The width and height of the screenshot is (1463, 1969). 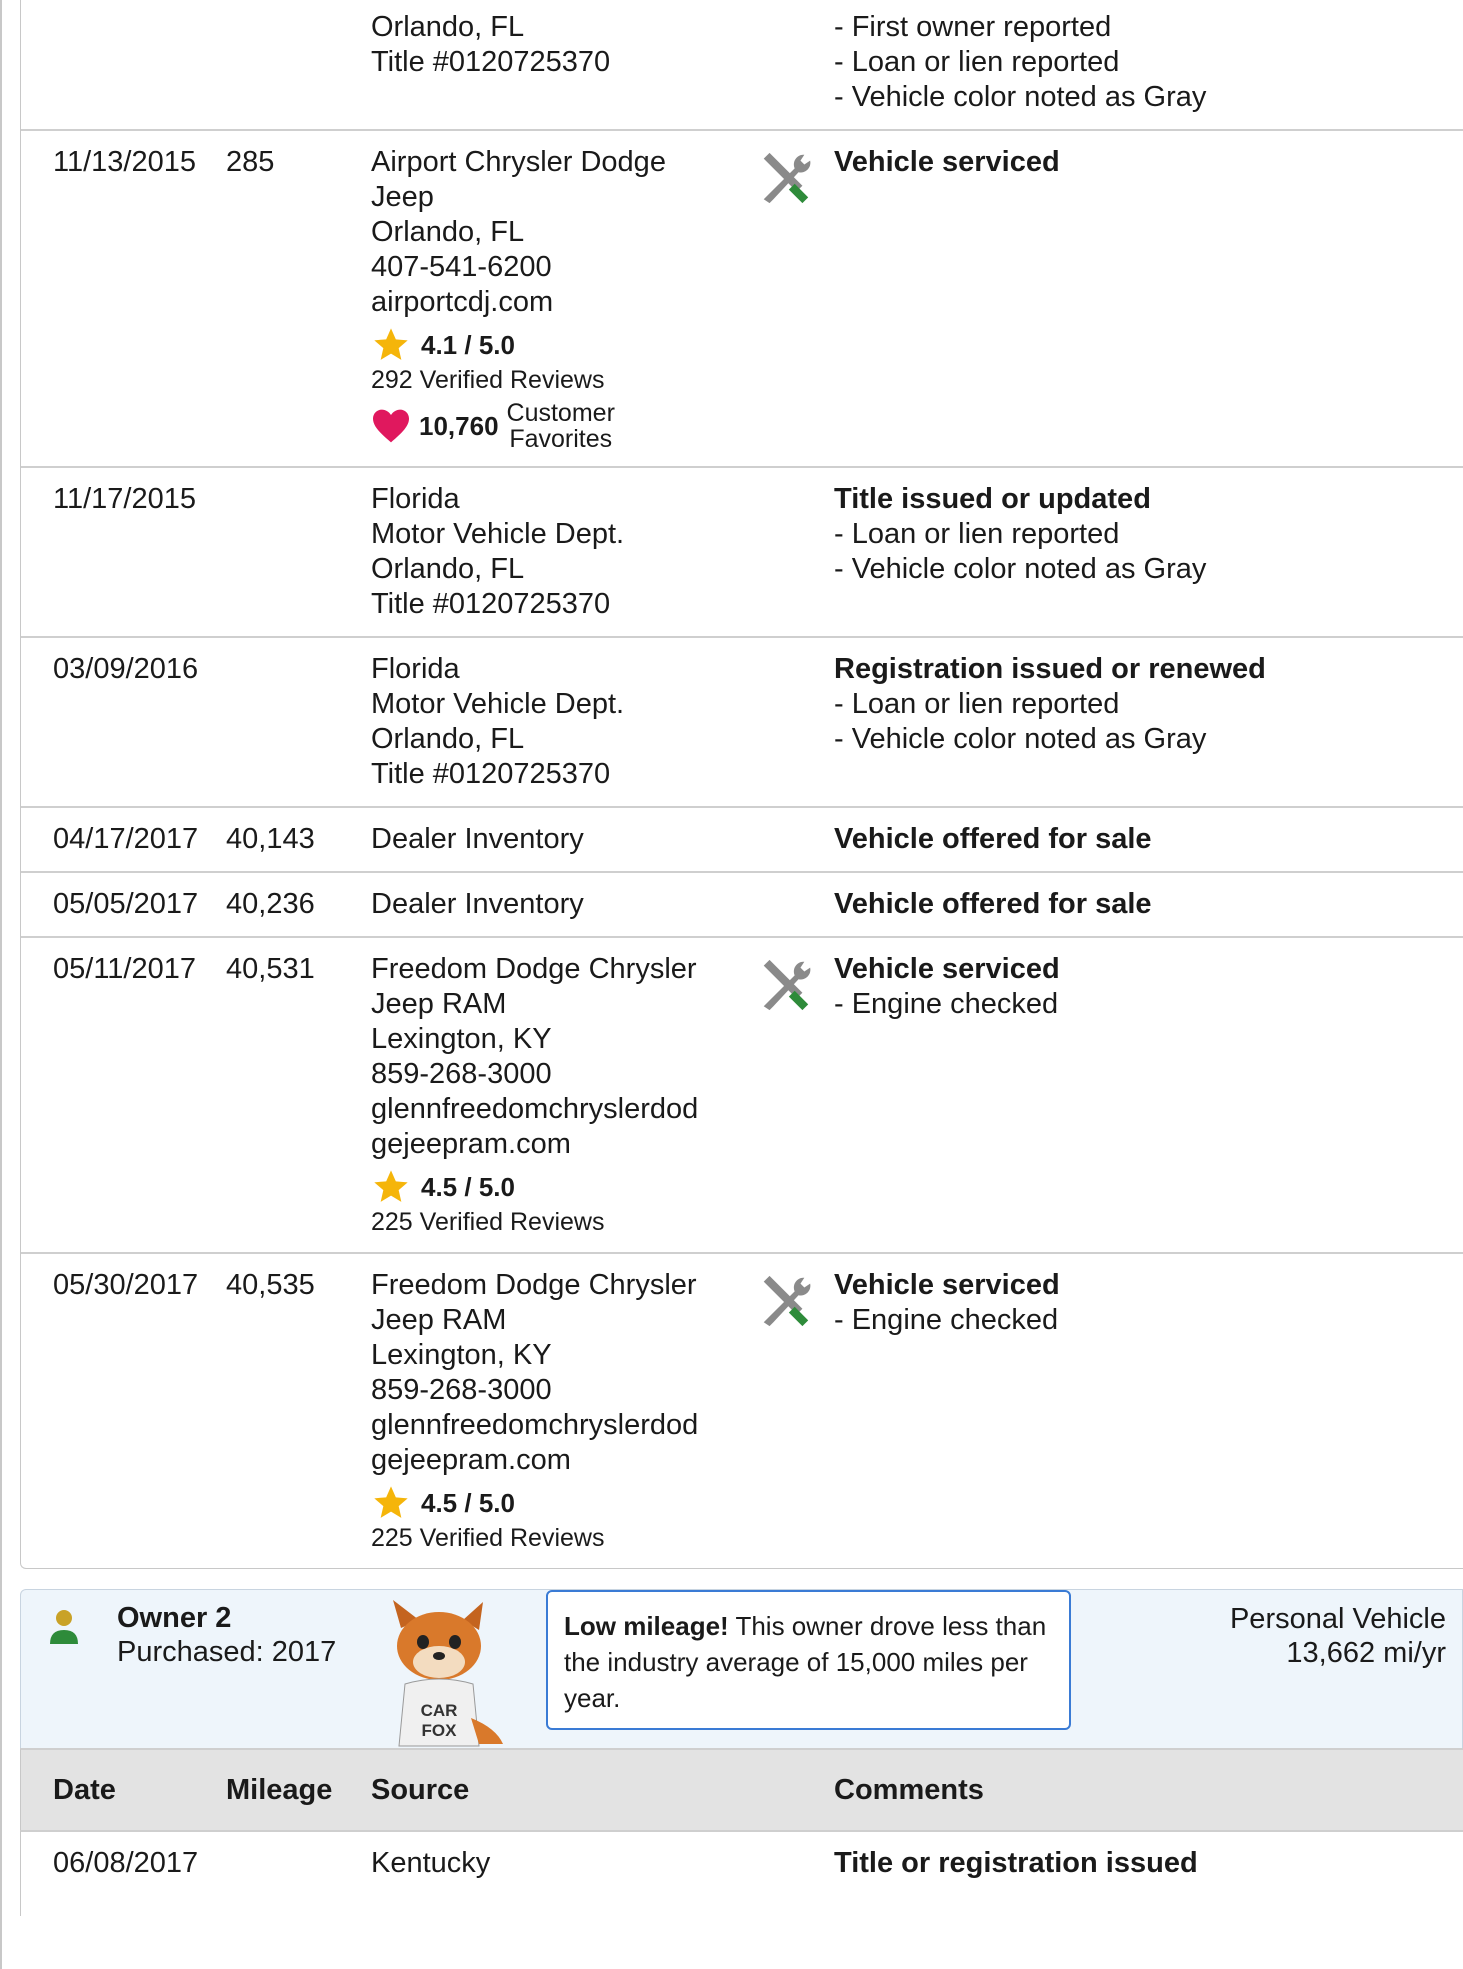 I want to click on record-source: Kentucky, so click(x=431, y=1863).